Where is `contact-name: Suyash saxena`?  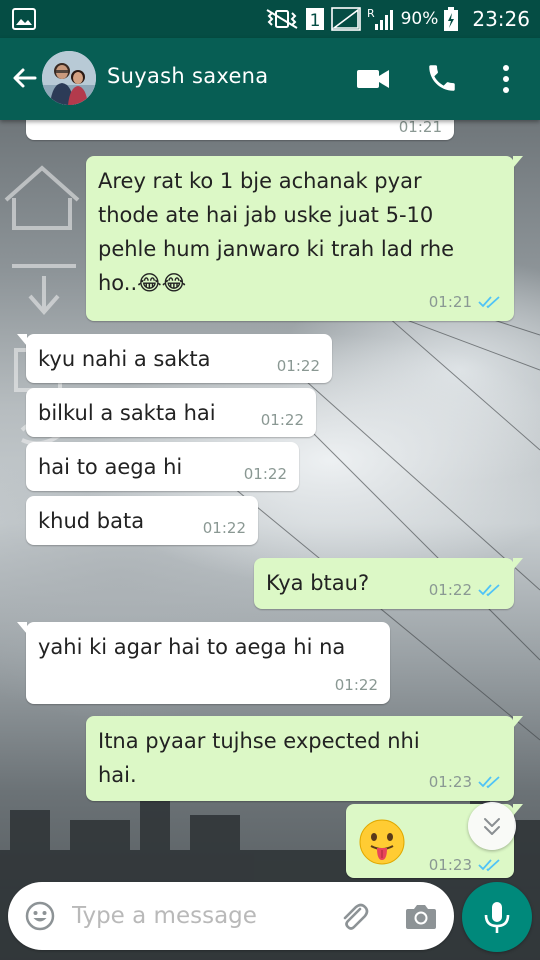
contact-name: Suyash saxena is located at coordinates (187, 76).